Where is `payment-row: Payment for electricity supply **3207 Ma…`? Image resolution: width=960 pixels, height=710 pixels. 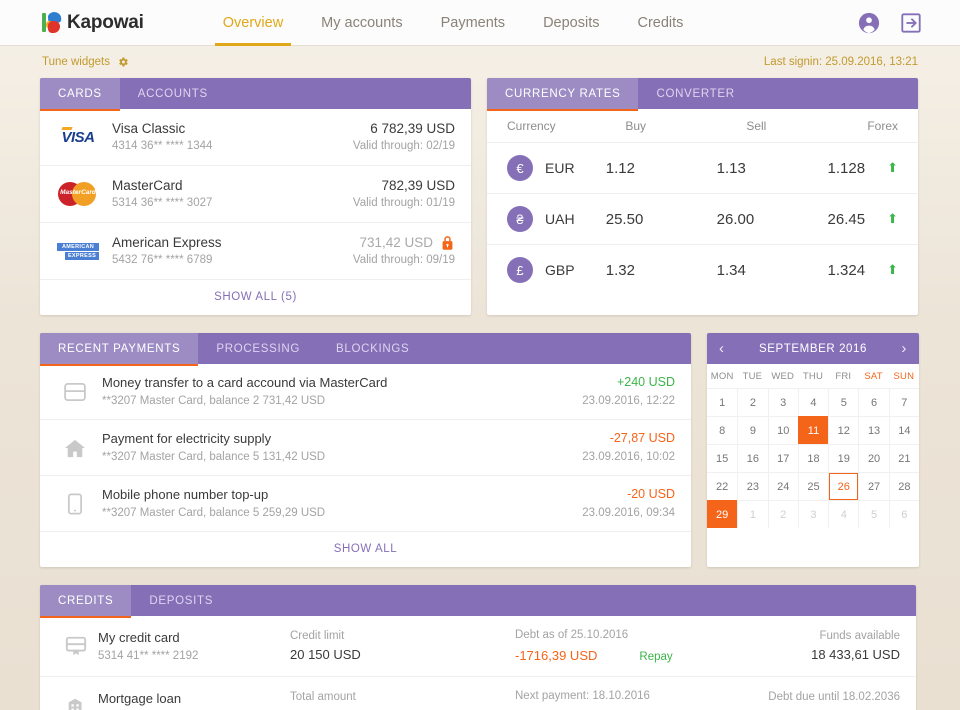 payment-row: Payment for electricity supply **3207 Ma… is located at coordinates (365, 448).